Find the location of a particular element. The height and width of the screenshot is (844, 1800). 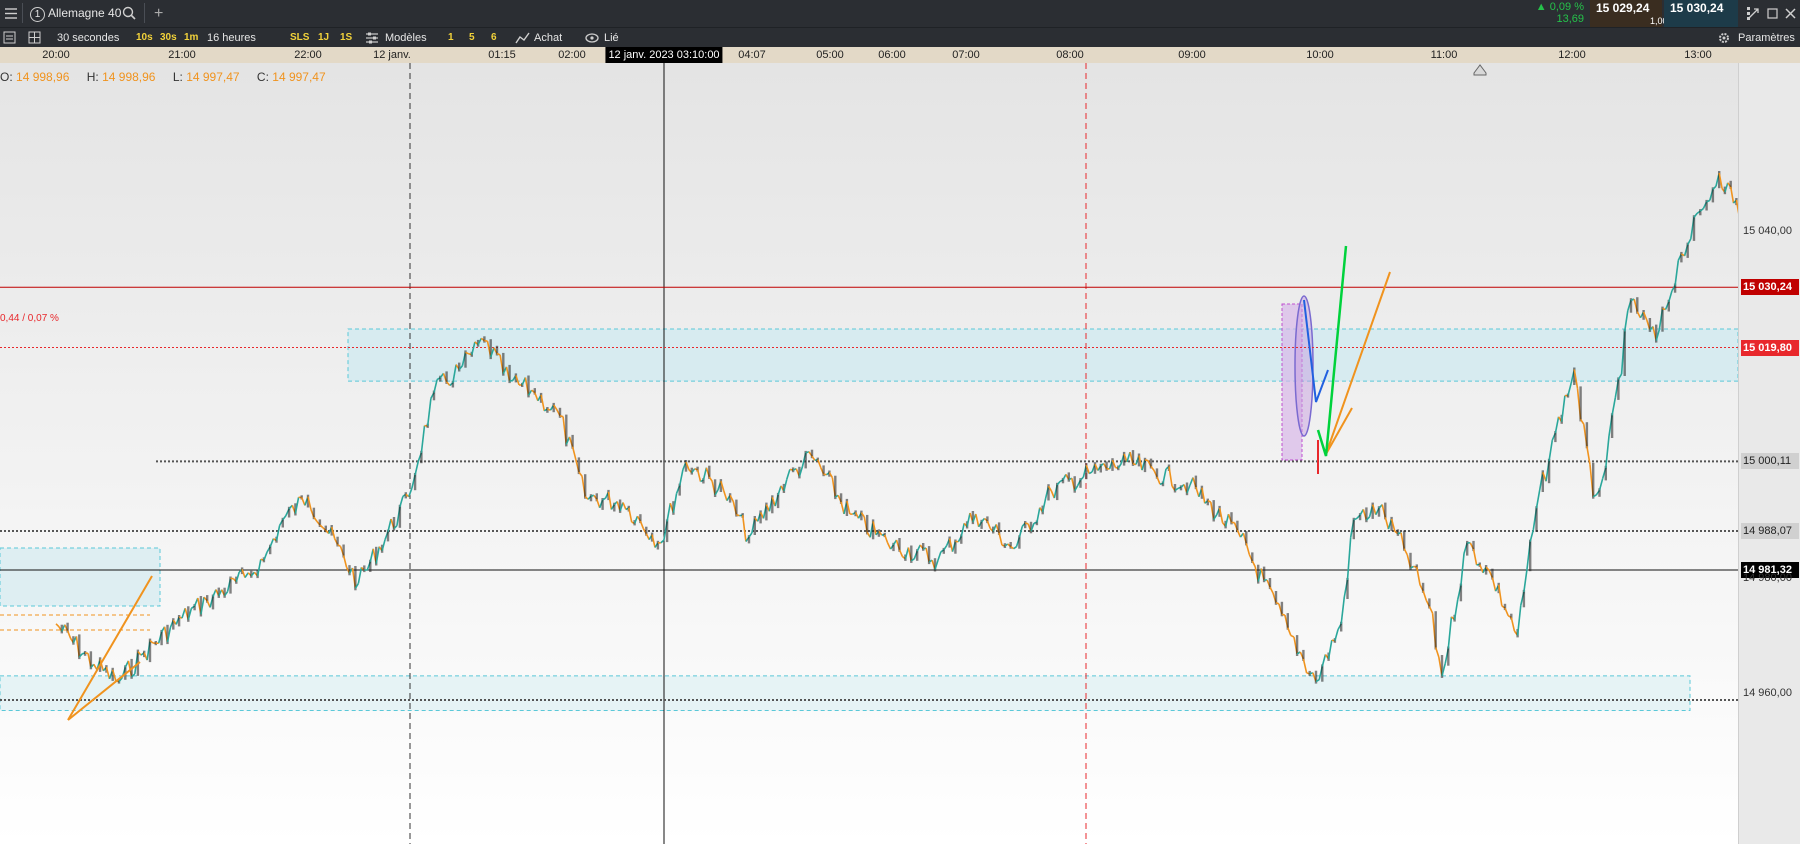

divider is located at coordinates (22, 13).